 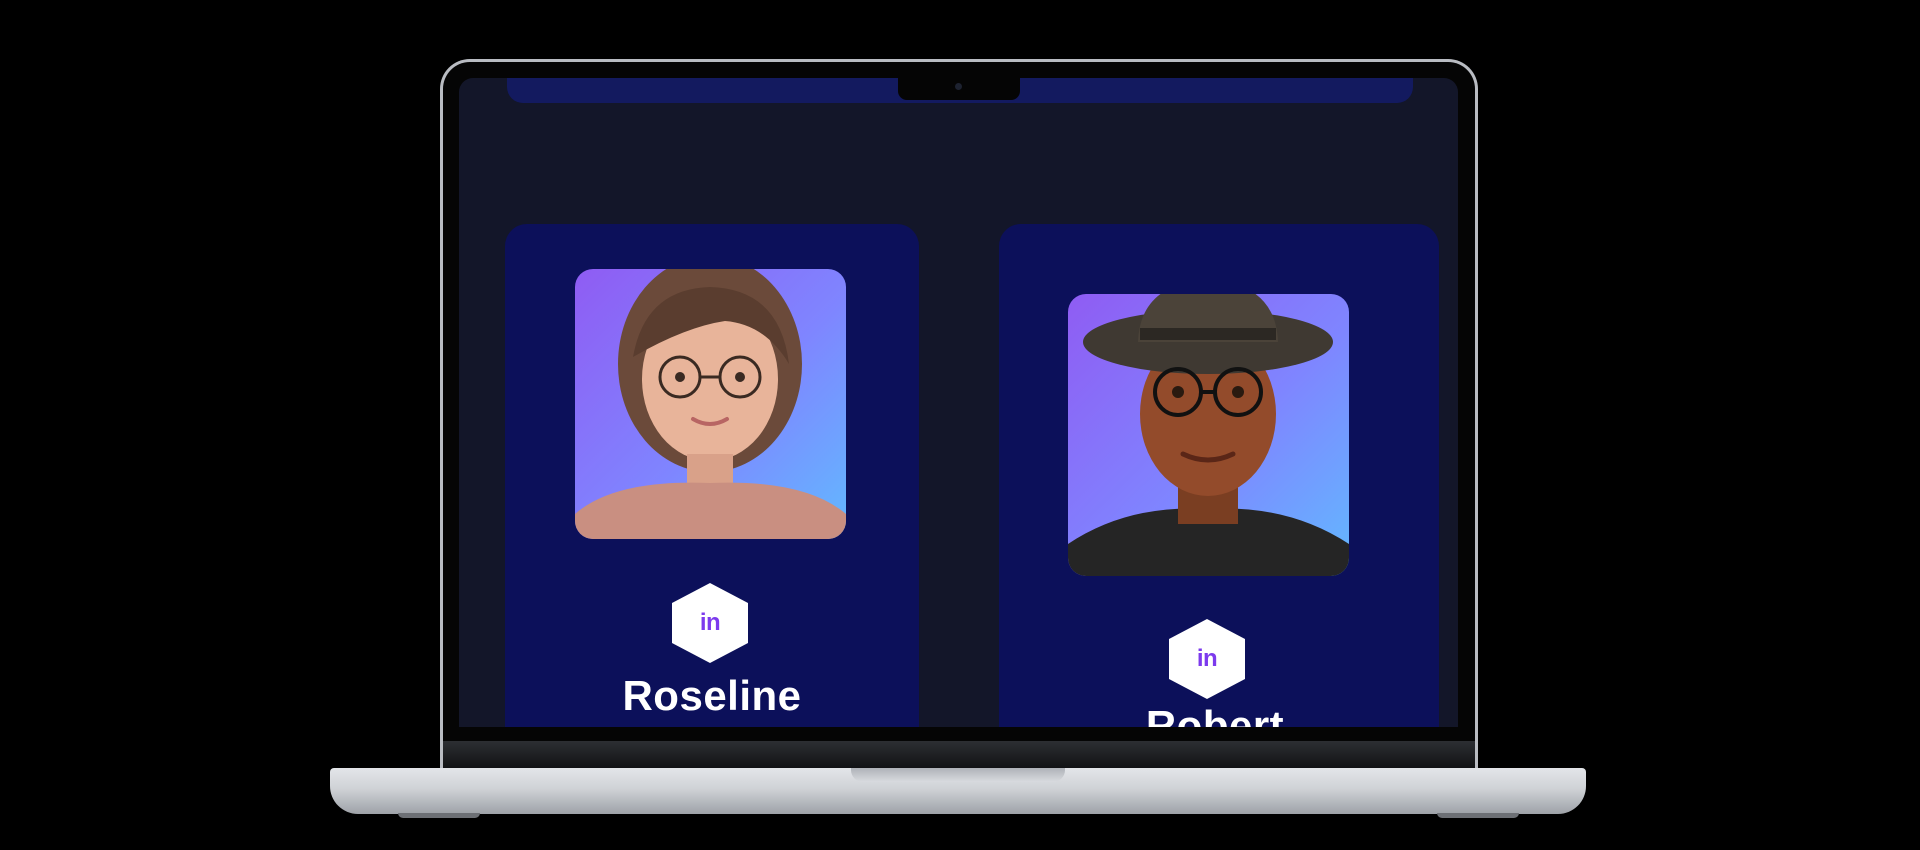 I want to click on team-card-robert: in Robert HEAD OF MARKETING, so click(x=1219, y=475).